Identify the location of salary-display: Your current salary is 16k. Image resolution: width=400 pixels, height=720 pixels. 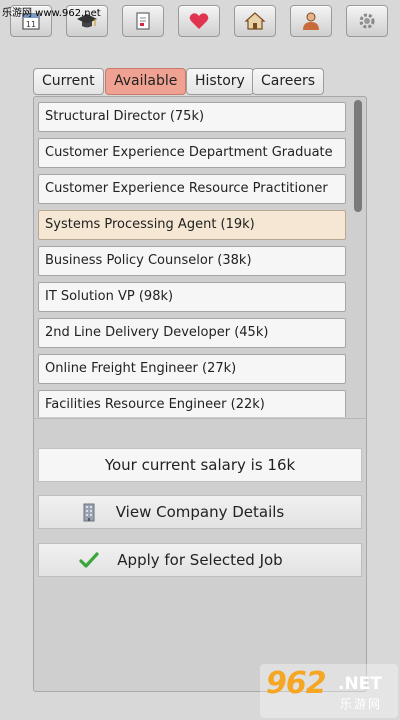
(200, 465).